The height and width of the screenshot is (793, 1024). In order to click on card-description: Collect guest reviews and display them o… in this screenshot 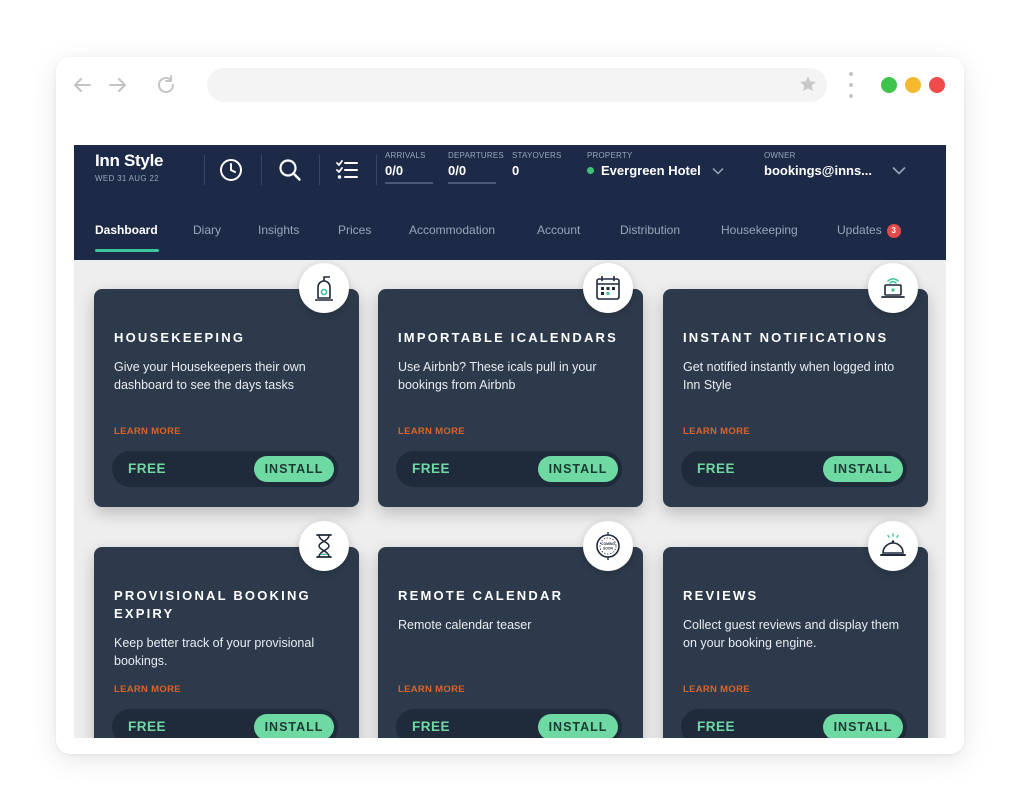, I will do `click(791, 634)`.